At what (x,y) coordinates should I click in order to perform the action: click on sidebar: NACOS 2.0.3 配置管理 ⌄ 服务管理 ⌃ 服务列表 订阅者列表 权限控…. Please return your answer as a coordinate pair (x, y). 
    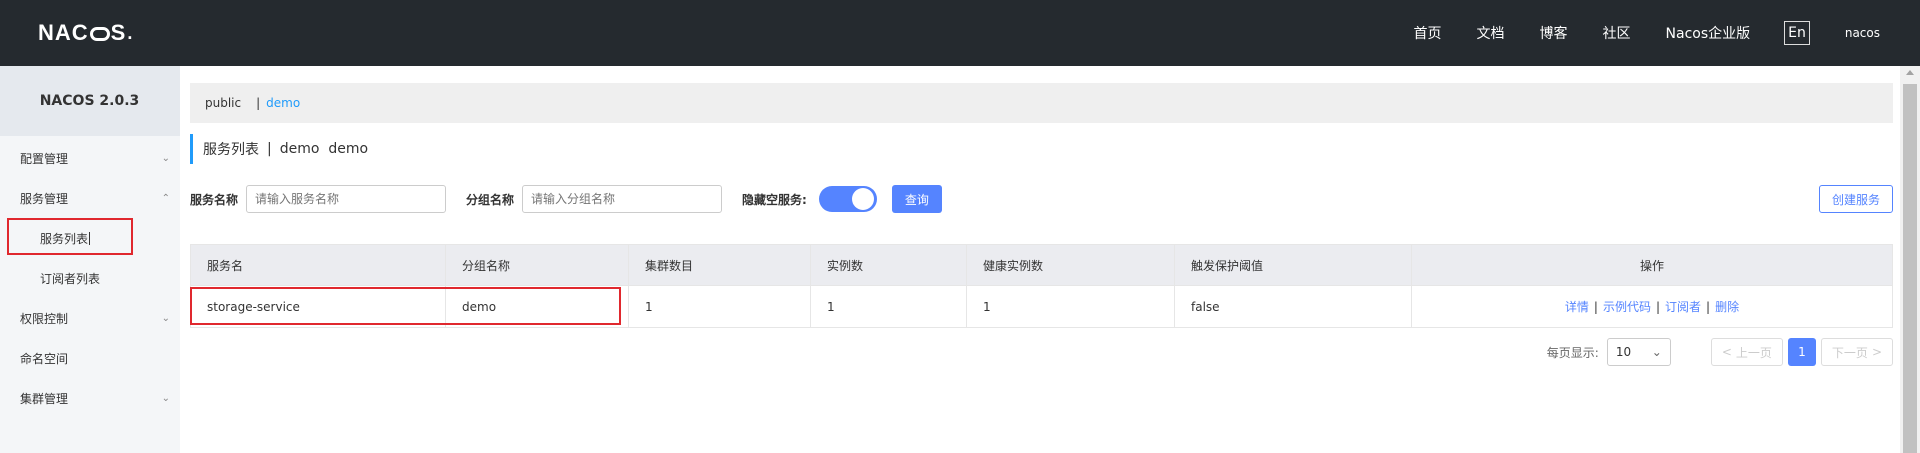
    Looking at the image, I should click on (90, 259).